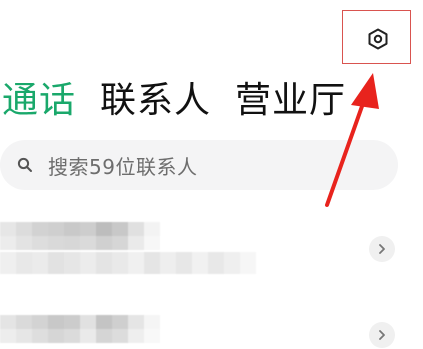 Image resolution: width=423 pixels, height=349 pixels. I want to click on tab-service-hall: 营业厅, so click(290, 101).